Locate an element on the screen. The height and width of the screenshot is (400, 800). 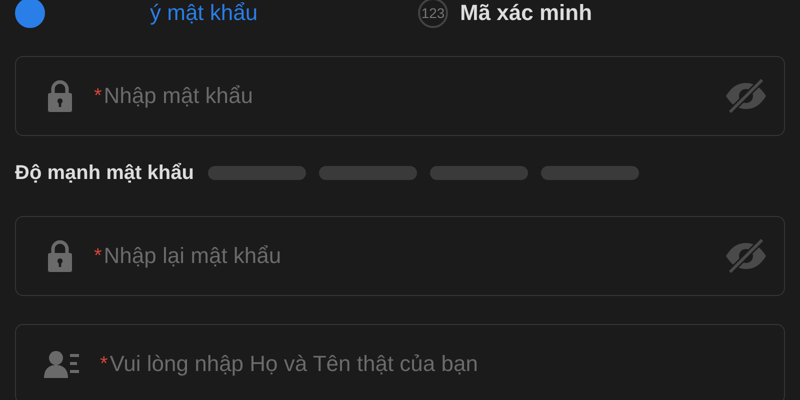
text-input: Vui lòng nhập Họ và Tên thật của bạn is located at coordinates (438, 364).